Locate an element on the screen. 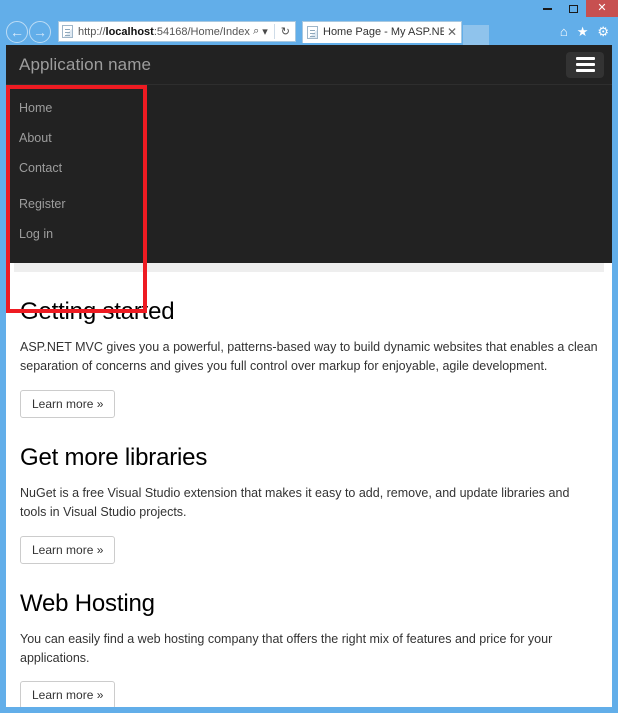 This screenshot has height=713, width=618. window-titlebar: ✕ is located at coordinates (309, 9).